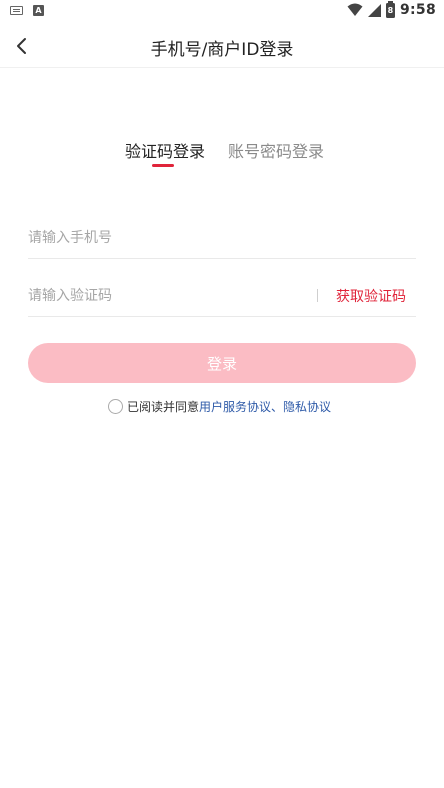 Image resolution: width=444 pixels, height=788 pixels. What do you see at coordinates (276, 150) in the screenshot?
I see `tab-password-login: 账号密码登录` at bounding box center [276, 150].